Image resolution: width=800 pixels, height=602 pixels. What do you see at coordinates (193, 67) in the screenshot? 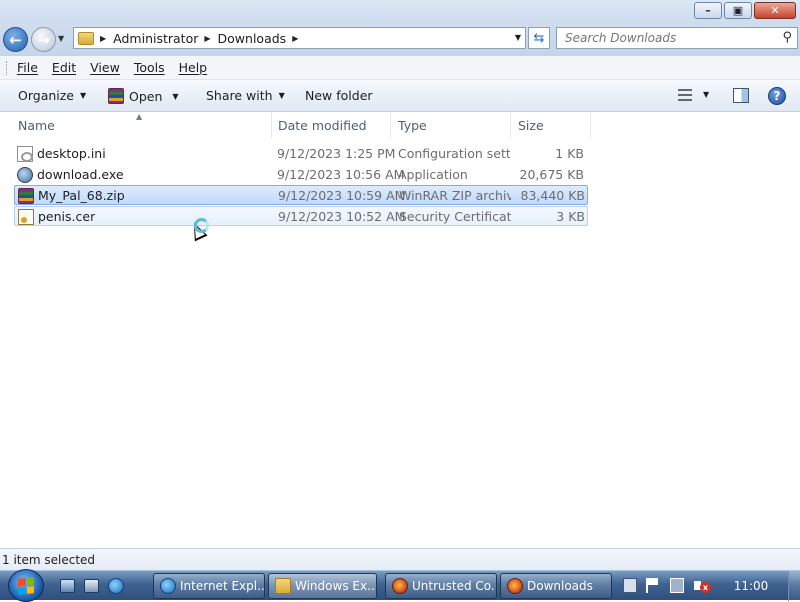
I see `menu-help: Help` at bounding box center [193, 67].